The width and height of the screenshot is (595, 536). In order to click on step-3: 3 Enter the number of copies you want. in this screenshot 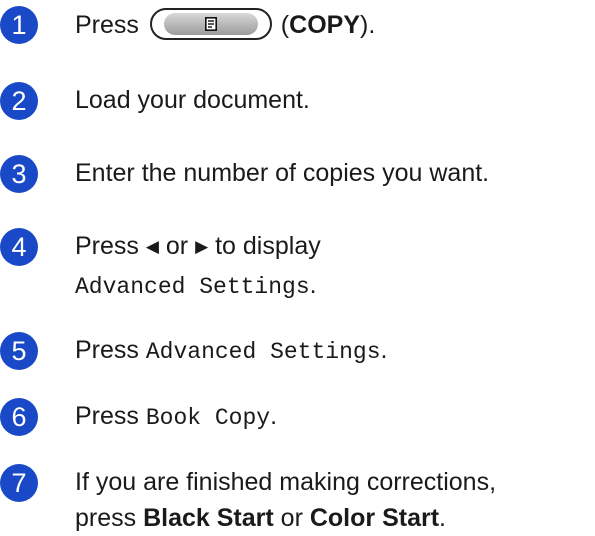, I will do `click(297, 175)`.